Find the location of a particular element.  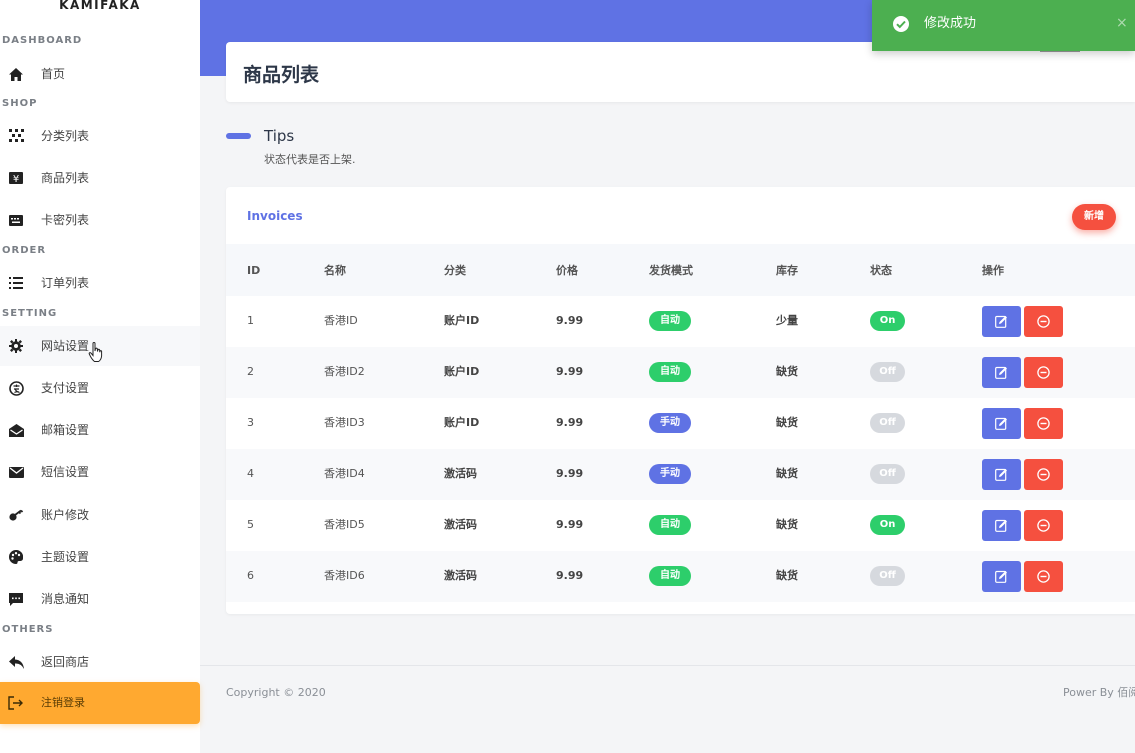

cell-name: 香港ID5 is located at coordinates (344, 524).